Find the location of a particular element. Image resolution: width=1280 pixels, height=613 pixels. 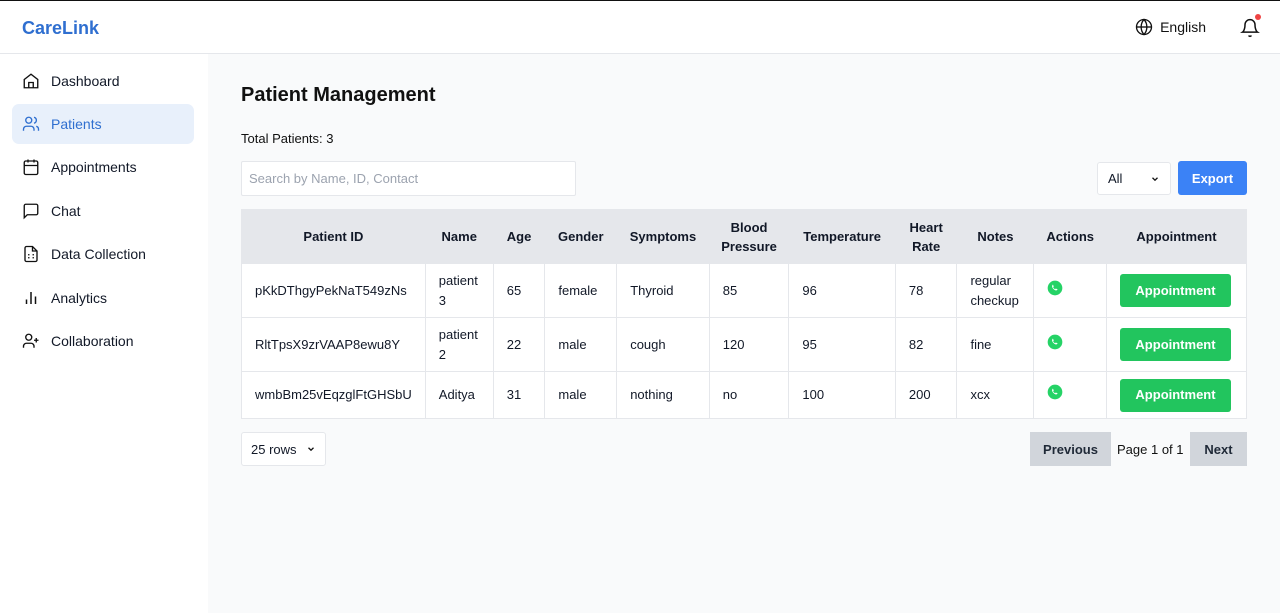

cell-symptoms: nothing is located at coordinates (663, 395).